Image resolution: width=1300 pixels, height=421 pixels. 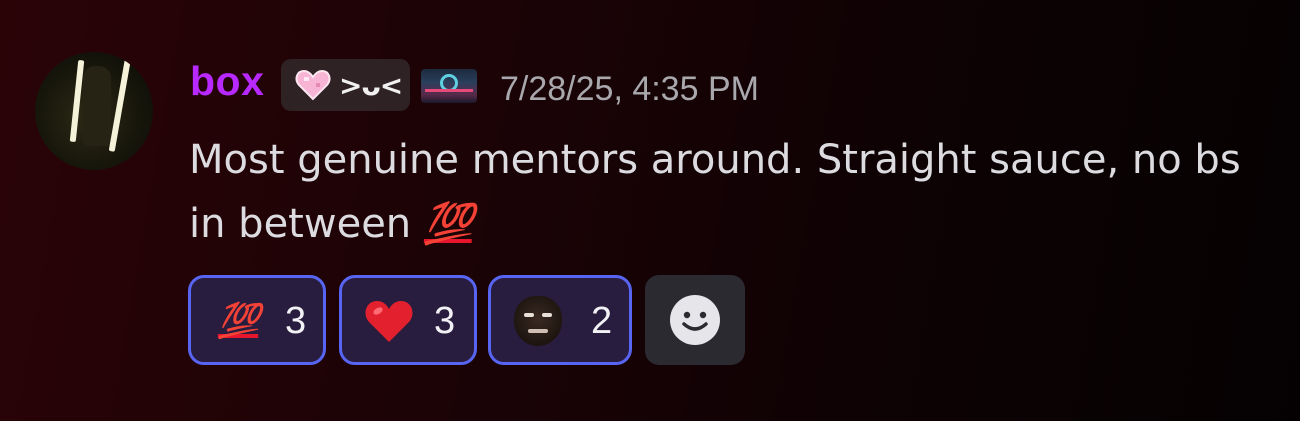 I want to click on reaction-count: 2, so click(x=602, y=321).